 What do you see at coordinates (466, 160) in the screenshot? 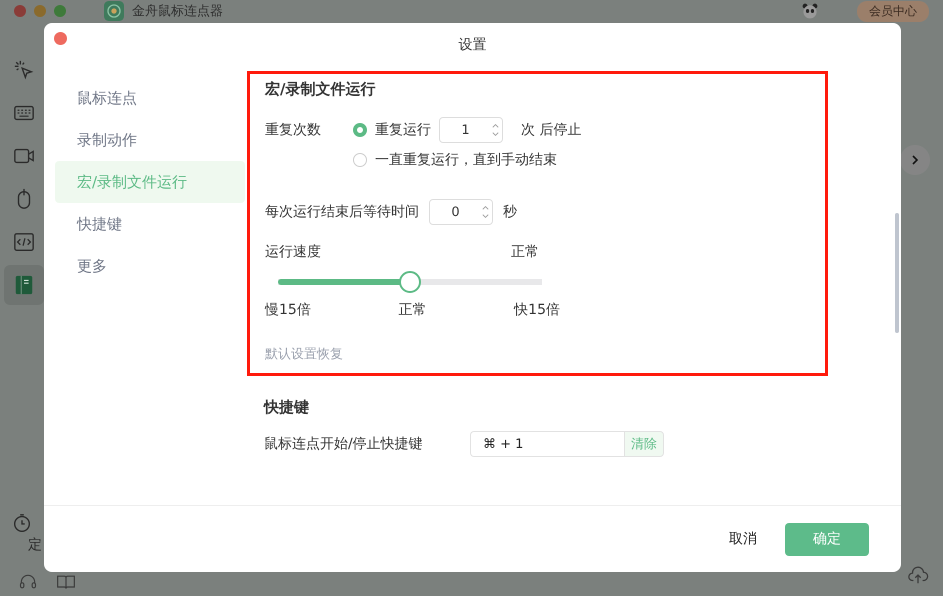
I see `radio-label: 一直重复运行，直到手动结束` at bounding box center [466, 160].